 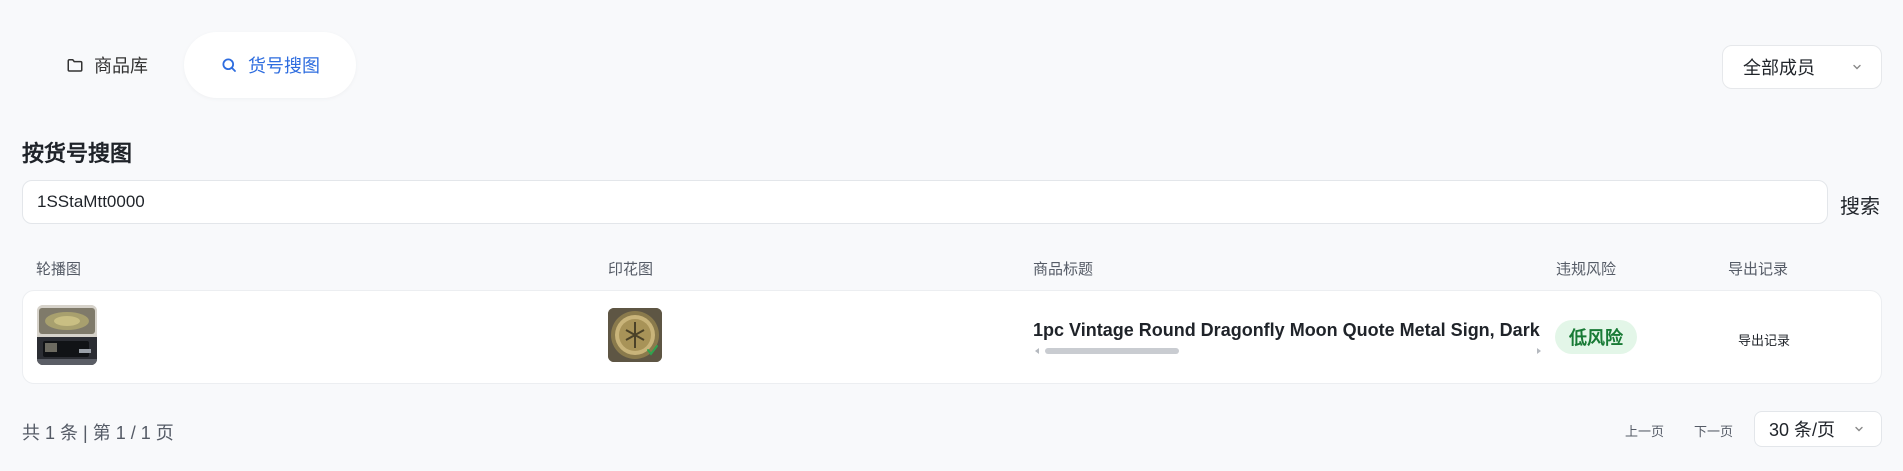 What do you see at coordinates (284, 66) in the screenshot?
I see `tab-label: 货号搜图` at bounding box center [284, 66].